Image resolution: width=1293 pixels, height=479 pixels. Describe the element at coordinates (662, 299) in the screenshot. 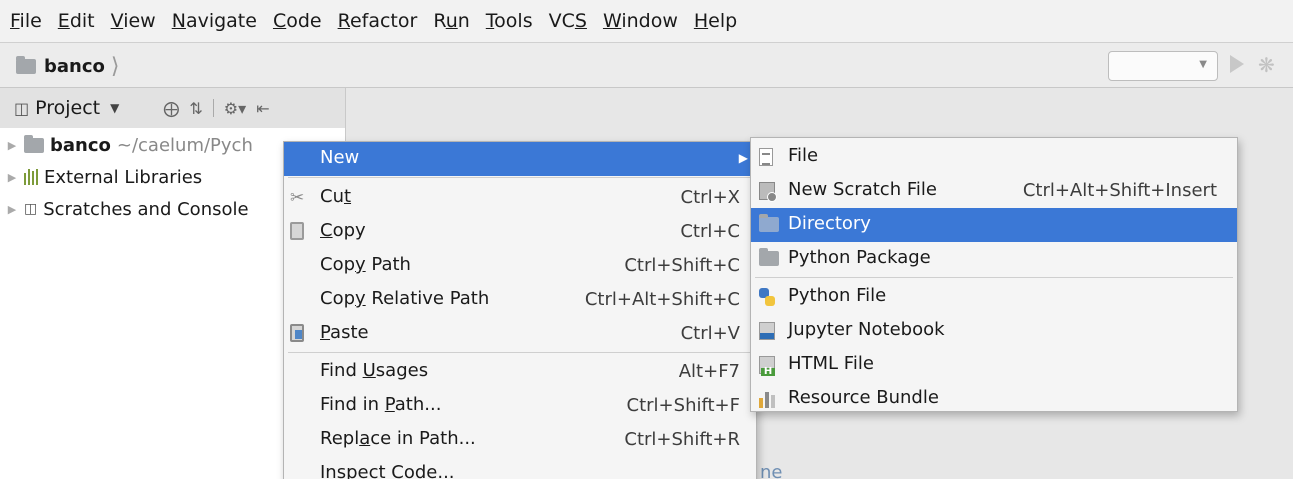

I see `menu-item-shortcut: Ctrl+Alt+Shift+C` at that location.